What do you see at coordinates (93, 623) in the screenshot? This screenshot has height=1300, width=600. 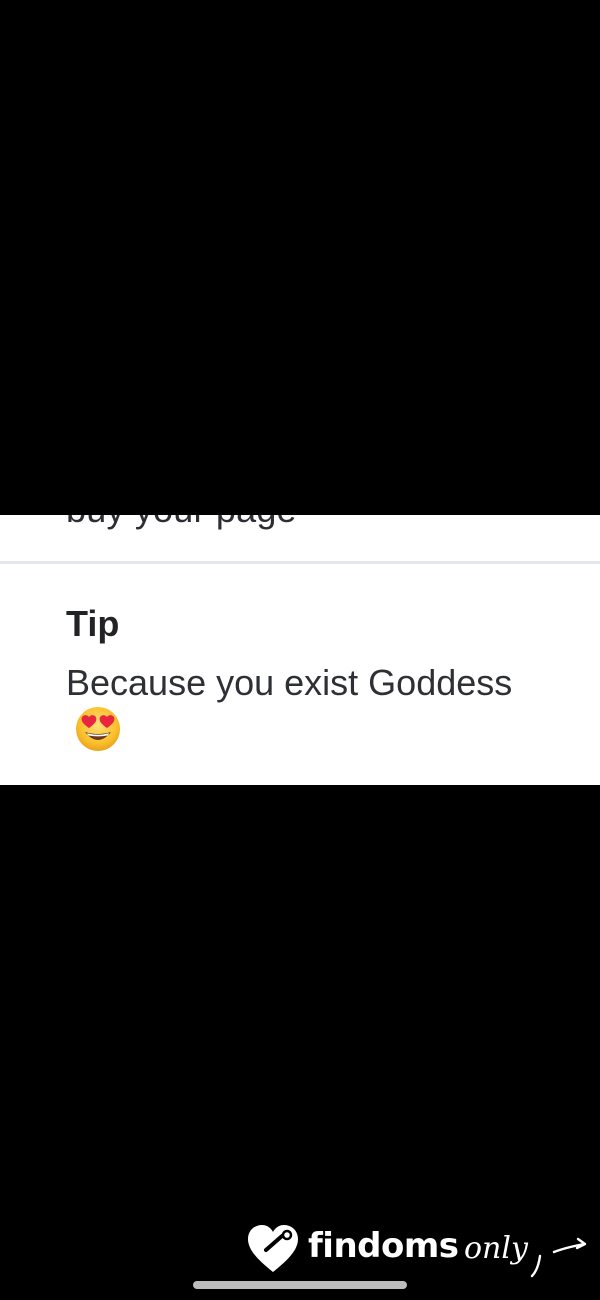 I see `tip-label: Tip` at bounding box center [93, 623].